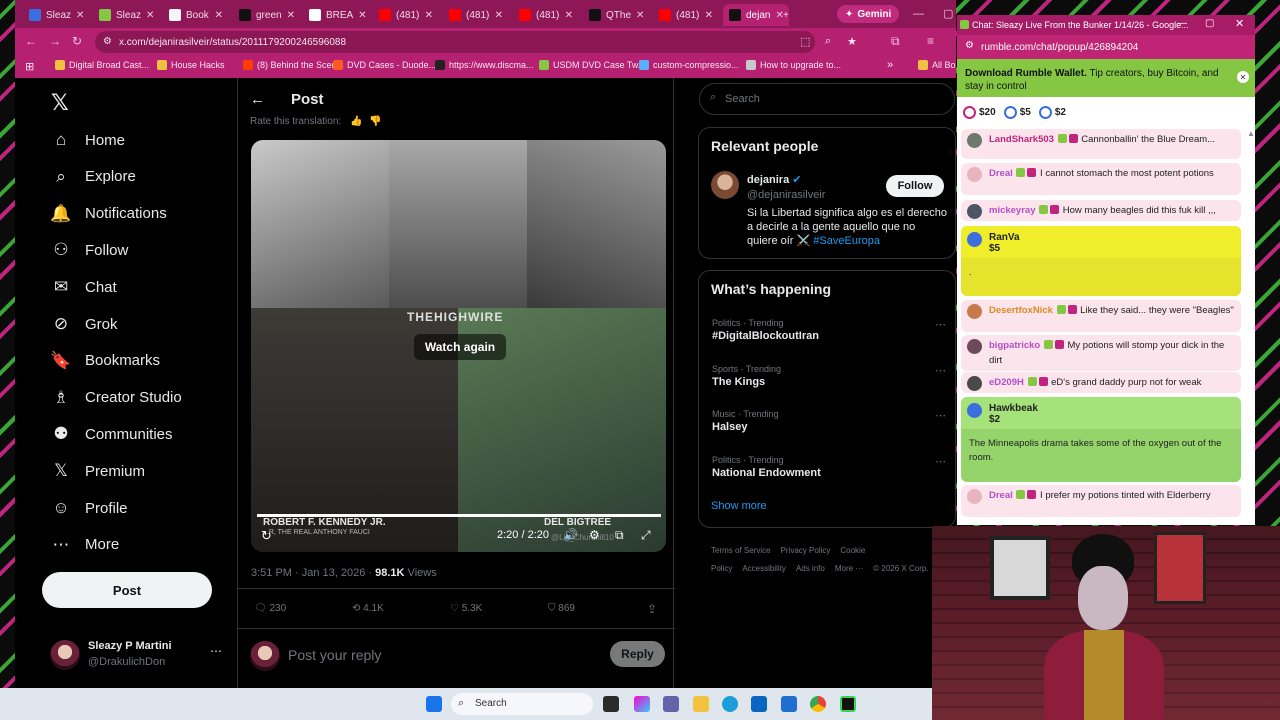 The width and height of the screenshot is (1280, 720). Describe the element at coordinates (89, 250) in the screenshot. I see `nav-item-follow: ⚇ Follow` at that location.